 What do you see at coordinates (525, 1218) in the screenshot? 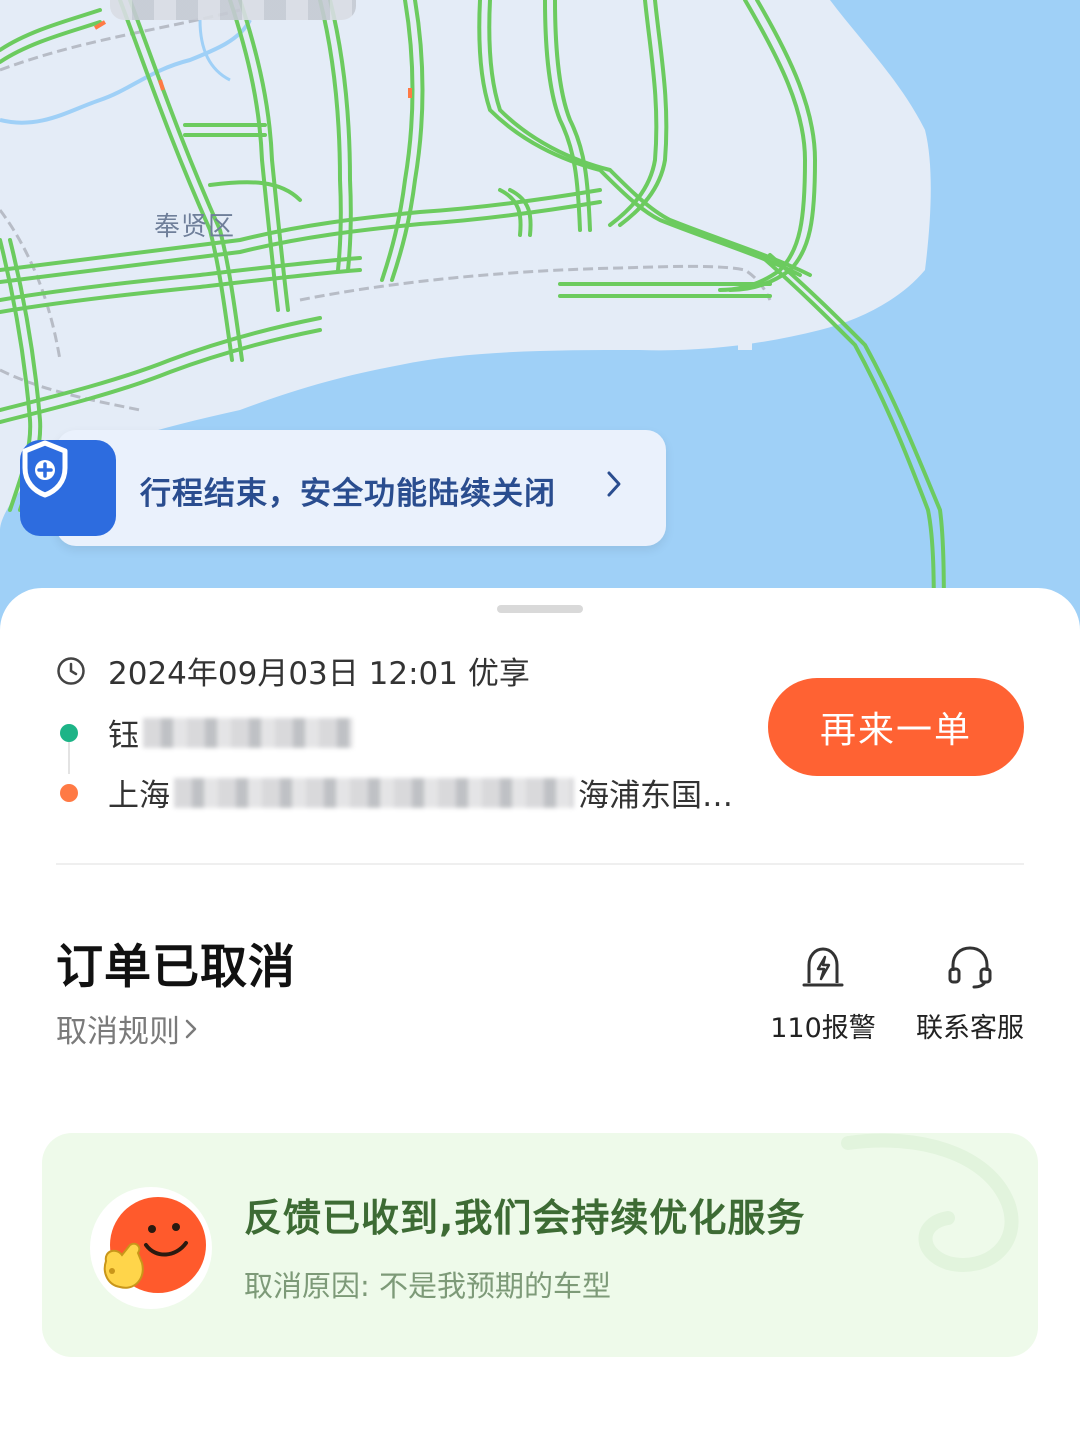
I see `feedback-title: 反馈已收到,我们会持续优化服务` at bounding box center [525, 1218].